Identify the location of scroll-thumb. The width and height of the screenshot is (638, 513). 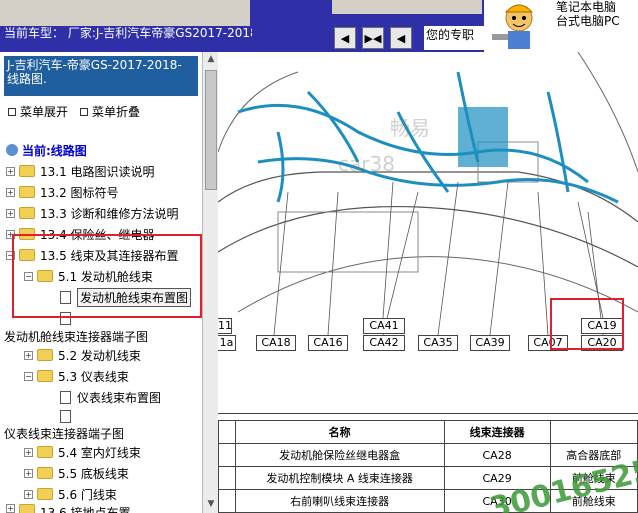
(211, 130).